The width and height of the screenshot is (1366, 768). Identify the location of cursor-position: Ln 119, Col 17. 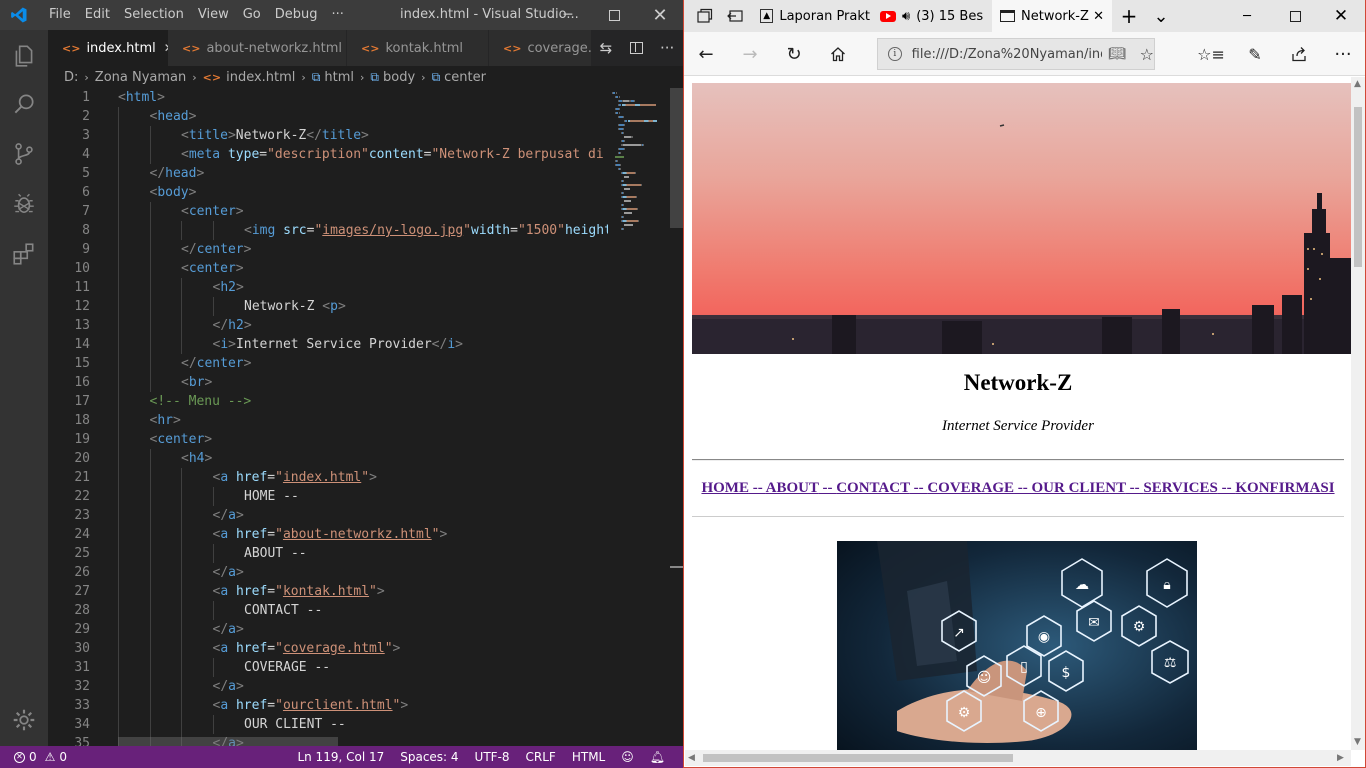
(340, 757).